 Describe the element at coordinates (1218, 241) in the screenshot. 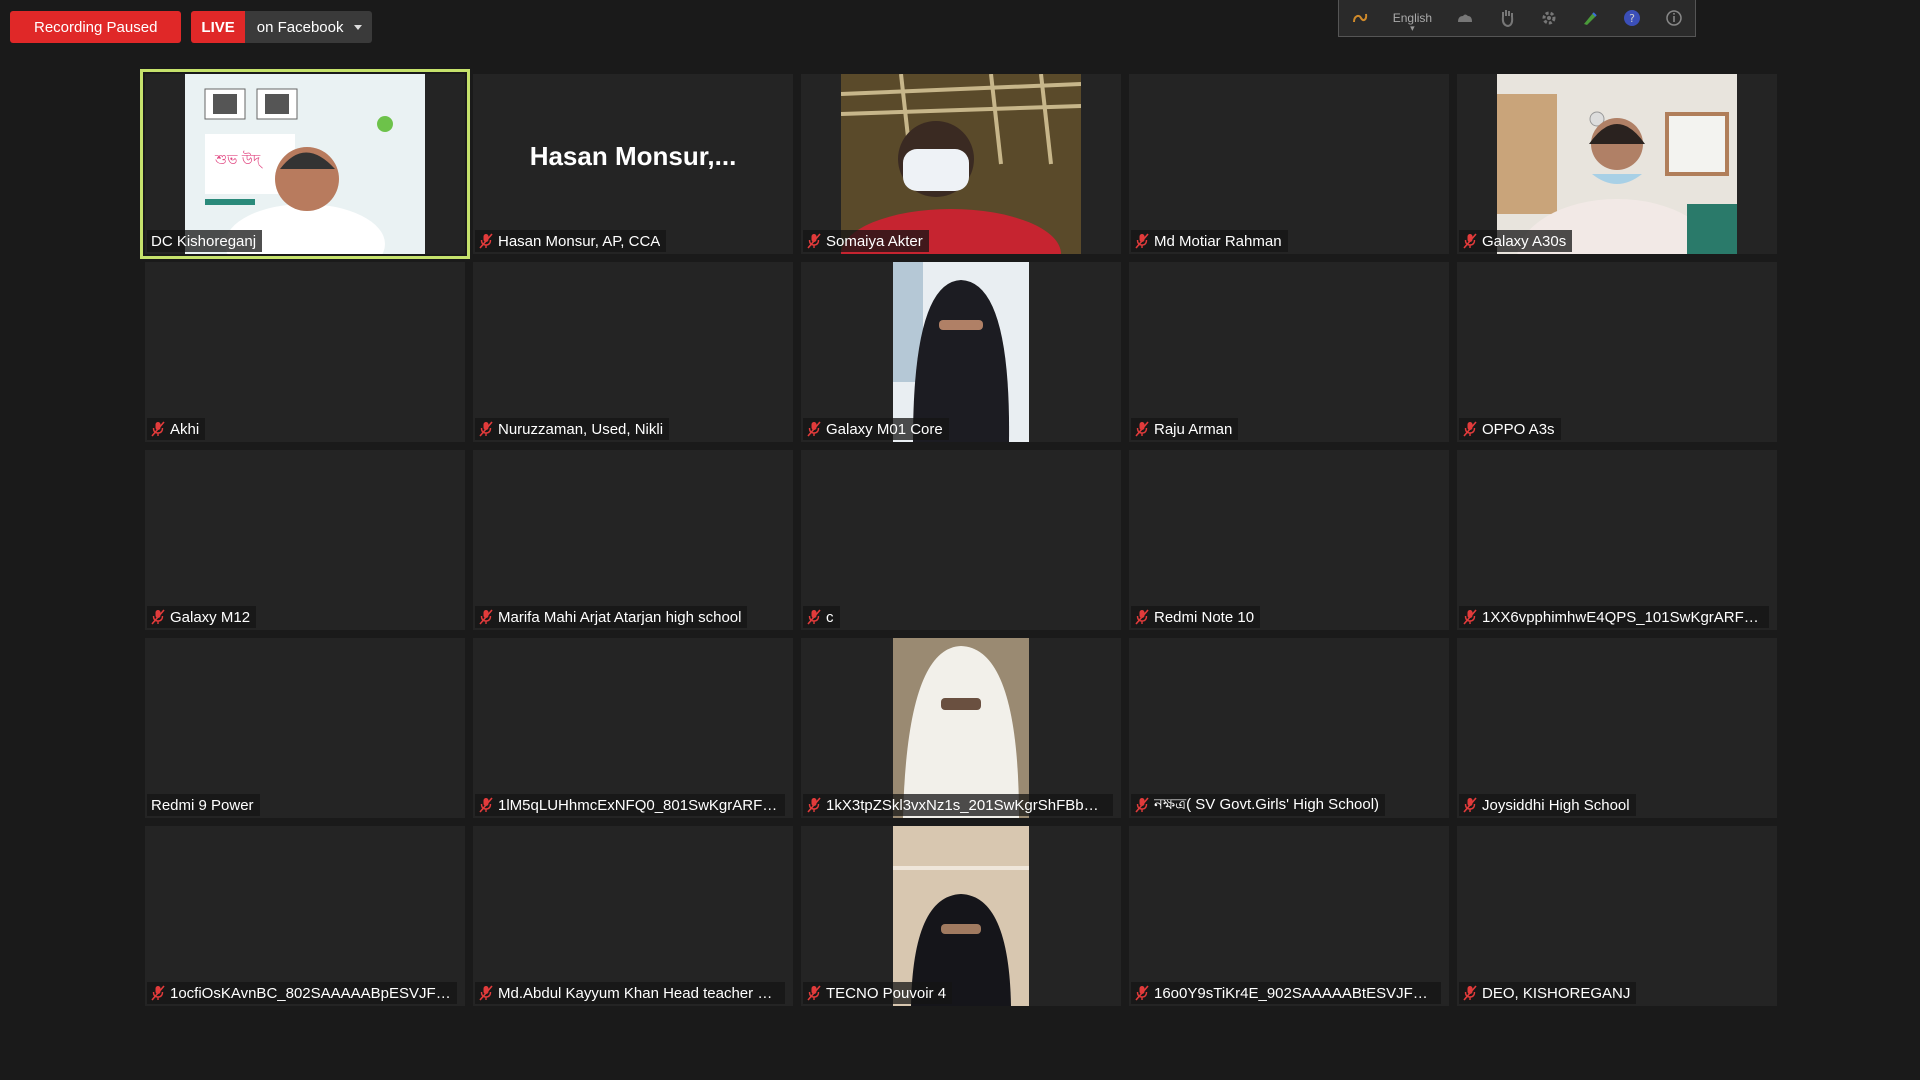

I see `participant-name: Md Motiar Rahman` at that location.